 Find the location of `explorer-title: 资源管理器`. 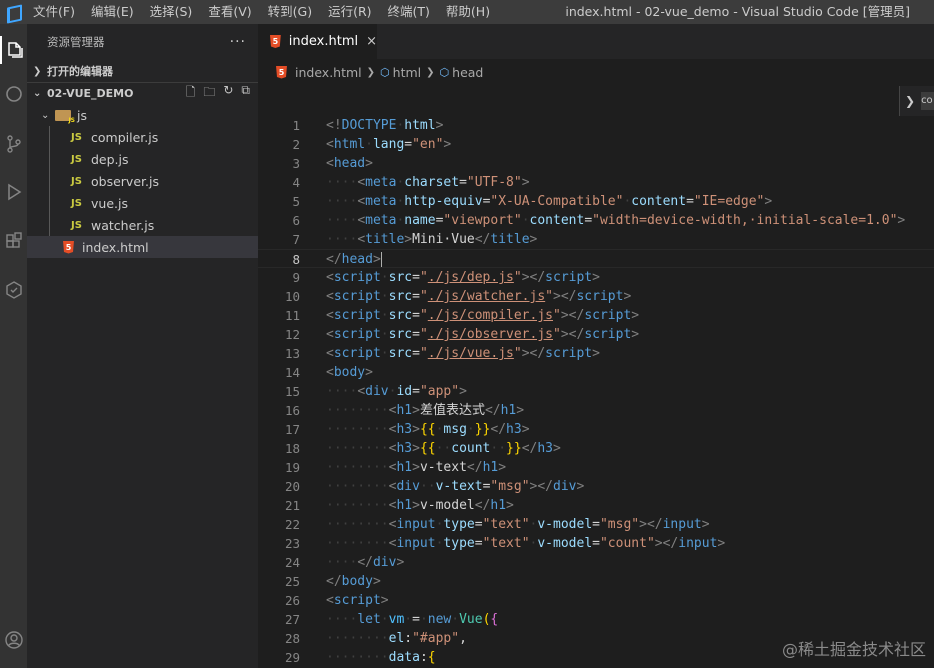

explorer-title: 资源管理器 is located at coordinates (76, 42).